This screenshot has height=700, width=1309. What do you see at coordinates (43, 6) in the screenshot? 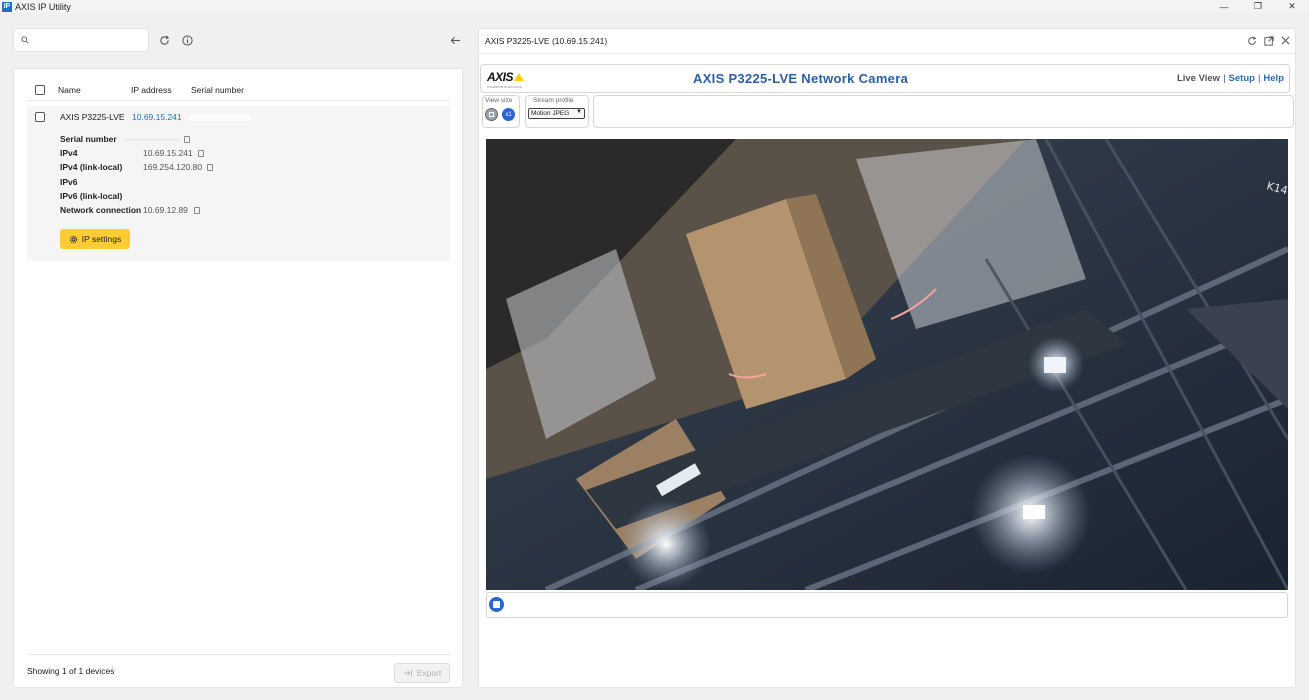
I see `window-title: AXIS IP Utility` at bounding box center [43, 6].